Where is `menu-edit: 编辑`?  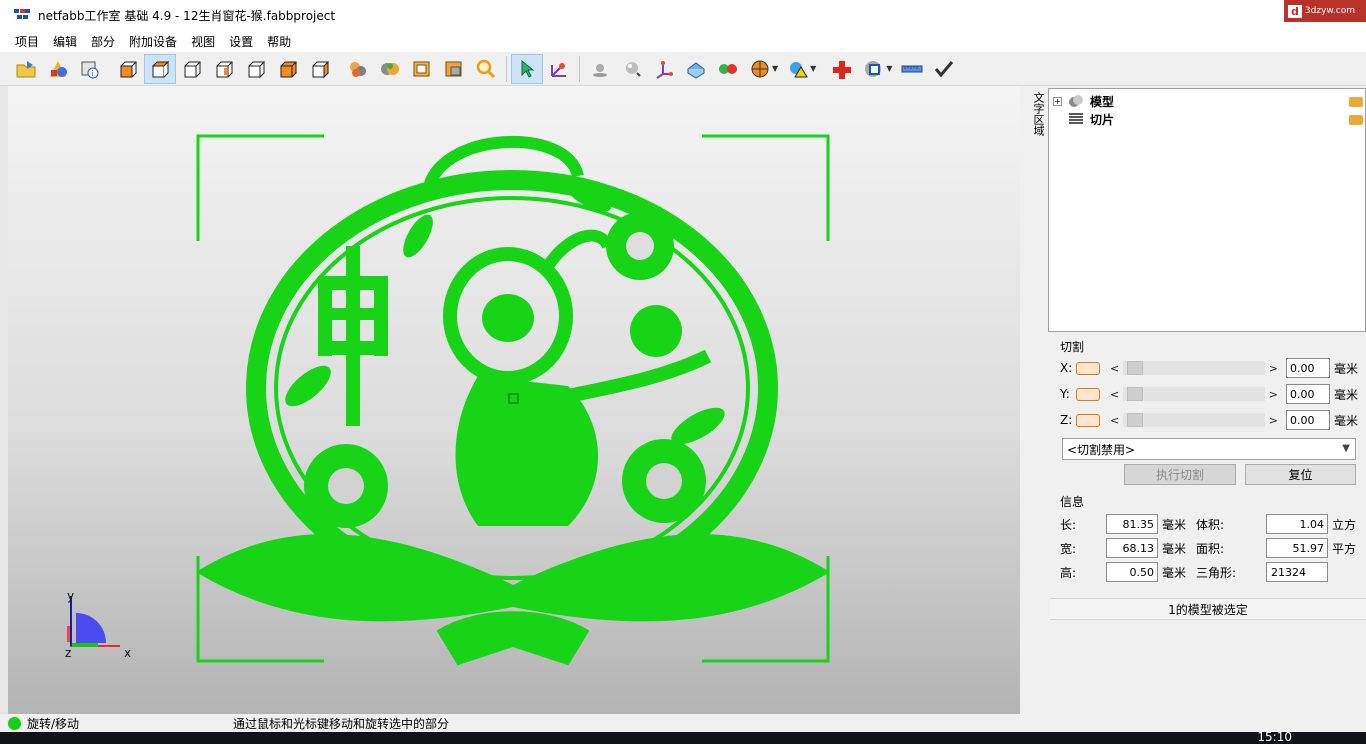
menu-edit: 编辑 is located at coordinates (65, 41).